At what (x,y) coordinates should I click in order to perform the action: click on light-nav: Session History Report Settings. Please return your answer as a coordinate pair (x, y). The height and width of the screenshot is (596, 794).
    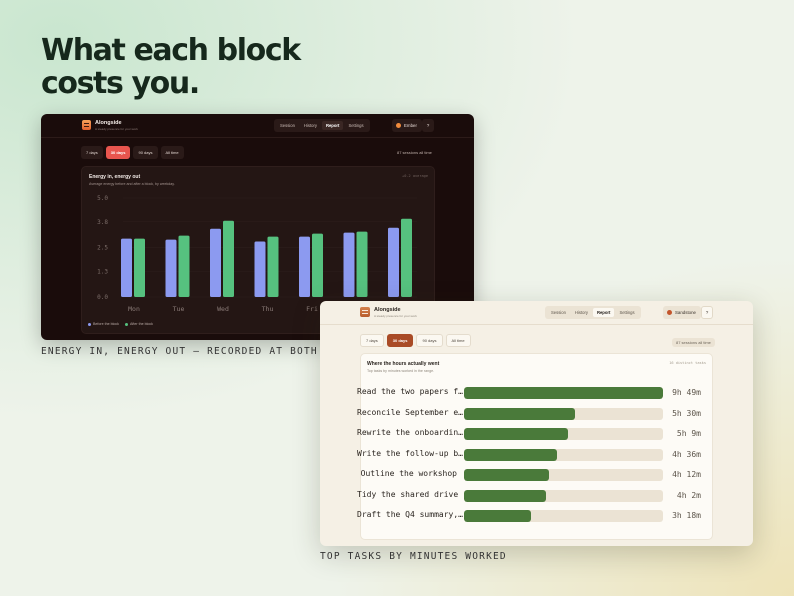
    Looking at the image, I should click on (593, 312).